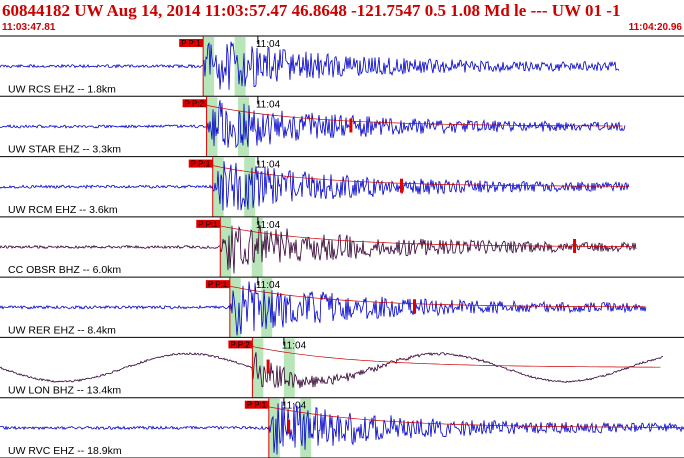  I want to click on trace-panel: 11:04P P:1CC OBSR BHZ -- 6.0km, so click(342, 247).